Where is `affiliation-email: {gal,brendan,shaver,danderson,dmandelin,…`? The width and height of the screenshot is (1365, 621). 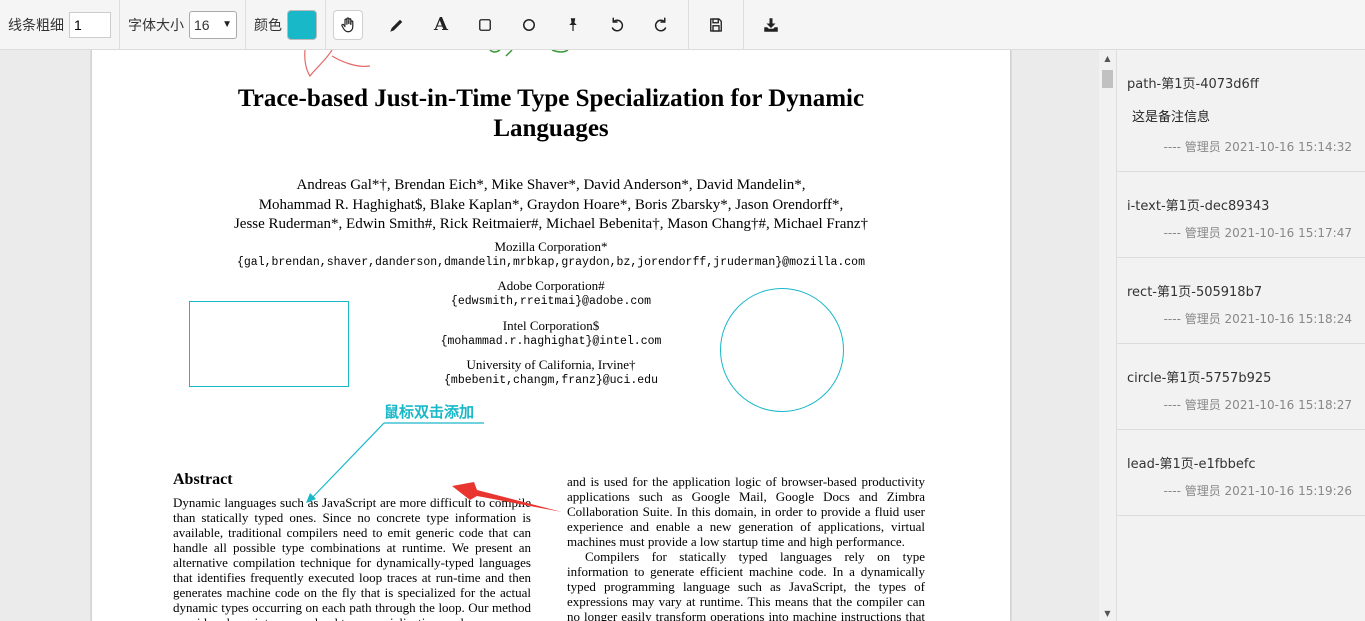 affiliation-email: {gal,brendan,shaver,danderson,dmandelin,… is located at coordinates (550, 262).